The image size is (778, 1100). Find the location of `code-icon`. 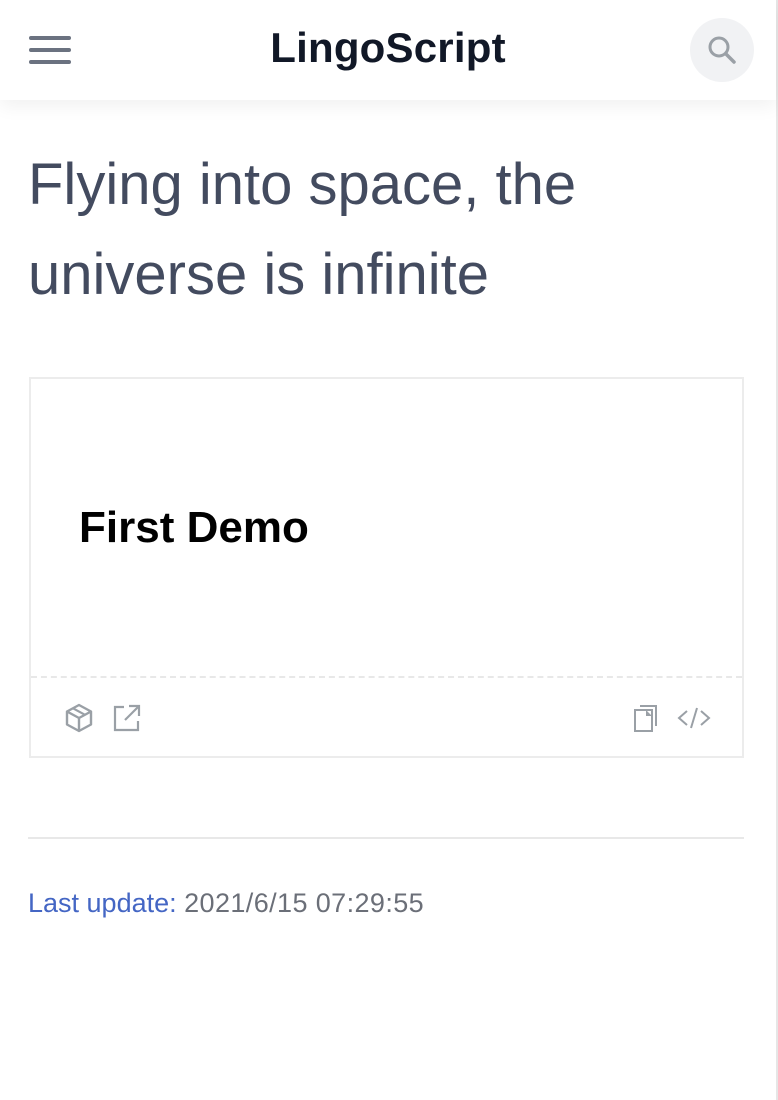

code-icon is located at coordinates (694, 718).